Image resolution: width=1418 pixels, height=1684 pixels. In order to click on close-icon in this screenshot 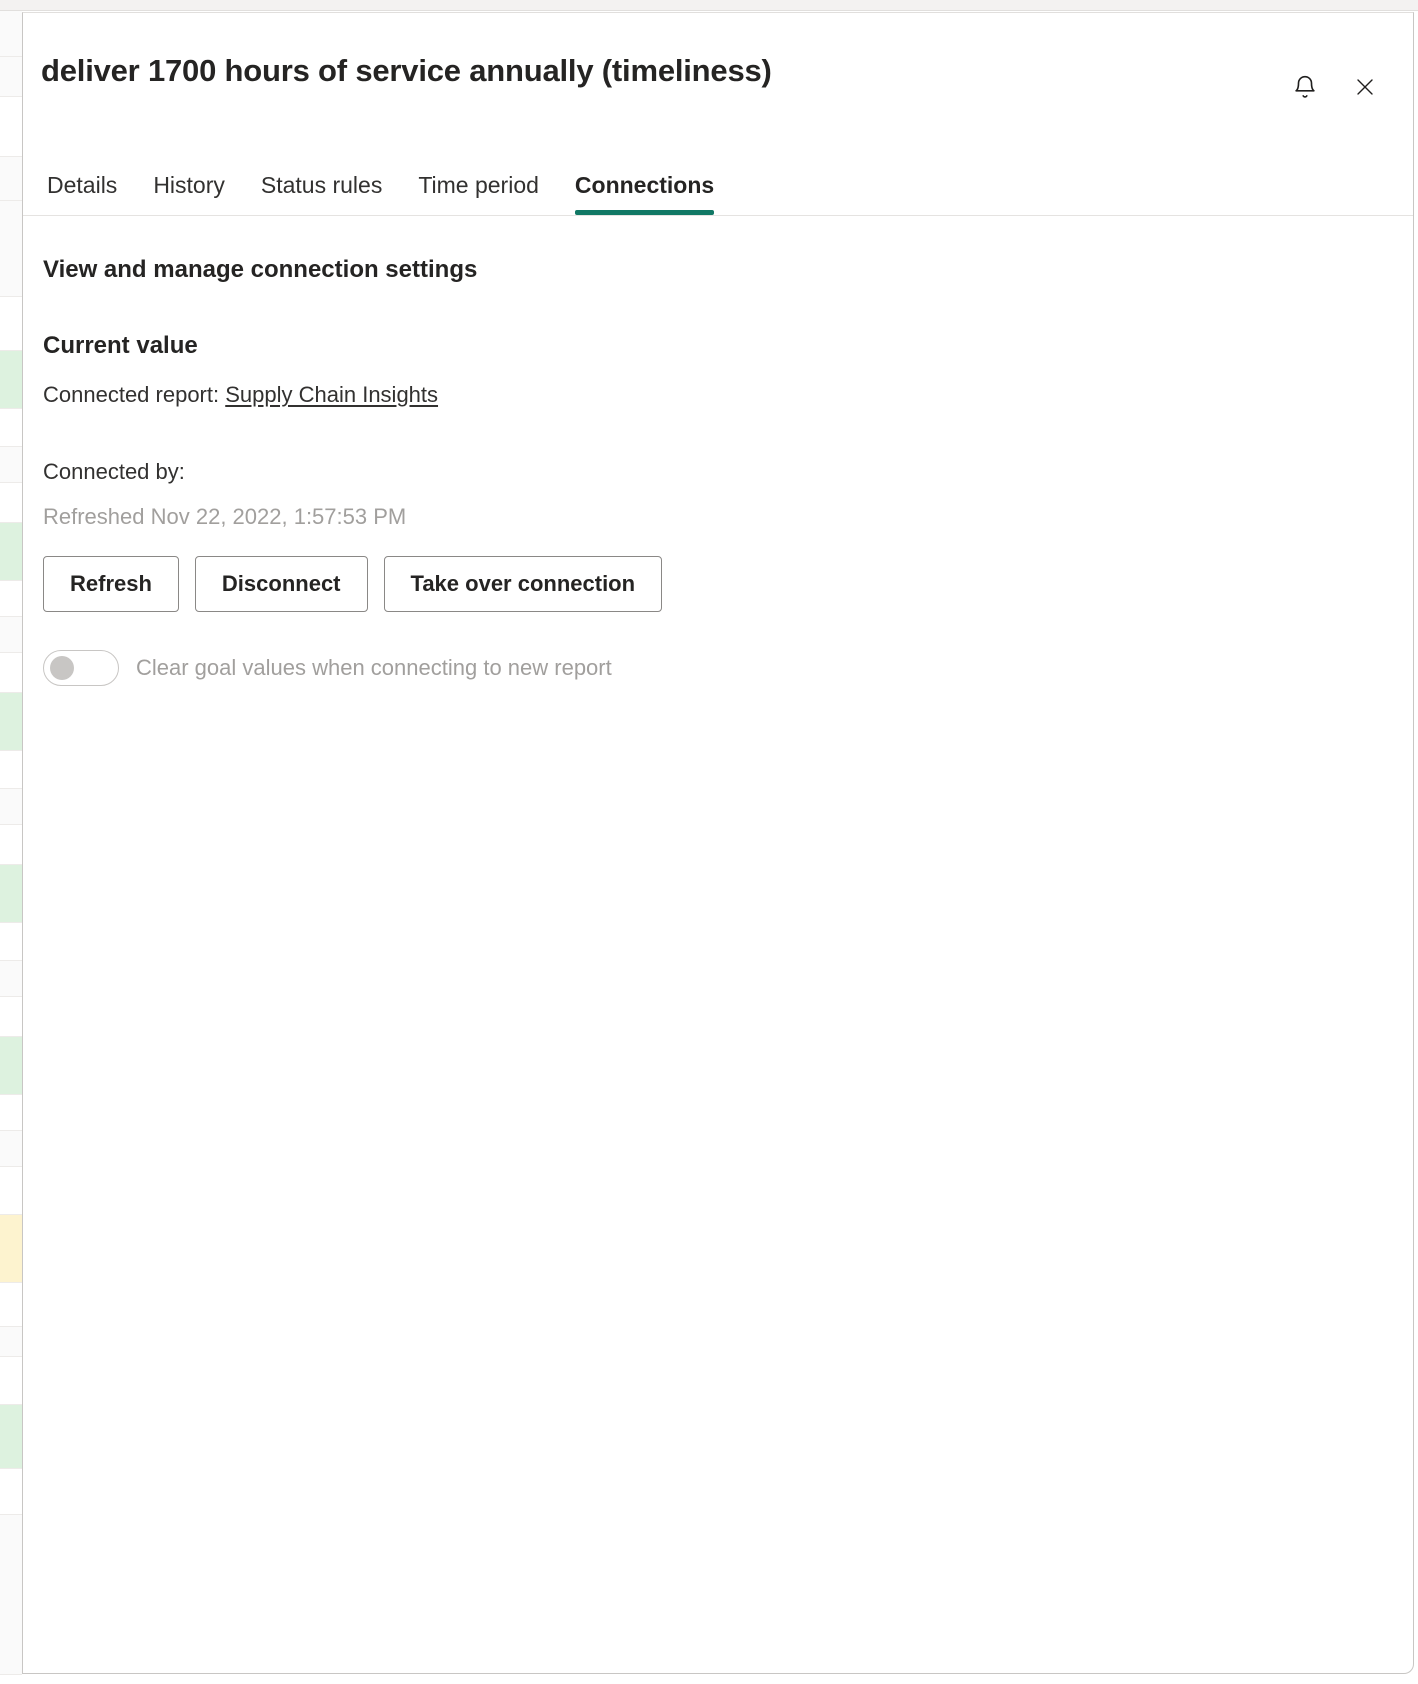, I will do `click(1365, 87)`.